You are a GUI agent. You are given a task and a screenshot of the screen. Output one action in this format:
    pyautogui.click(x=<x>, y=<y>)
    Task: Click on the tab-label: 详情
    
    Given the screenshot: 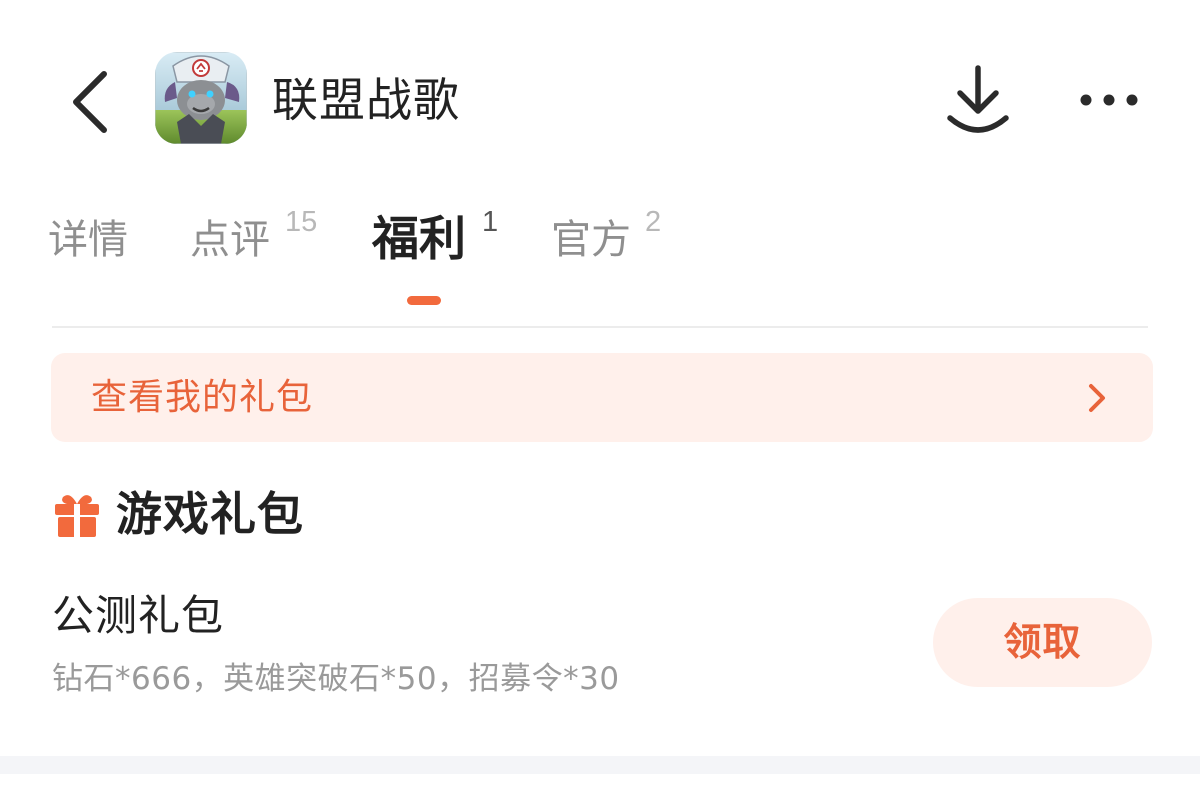 What is the action you would take?
    pyautogui.click(x=88, y=240)
    